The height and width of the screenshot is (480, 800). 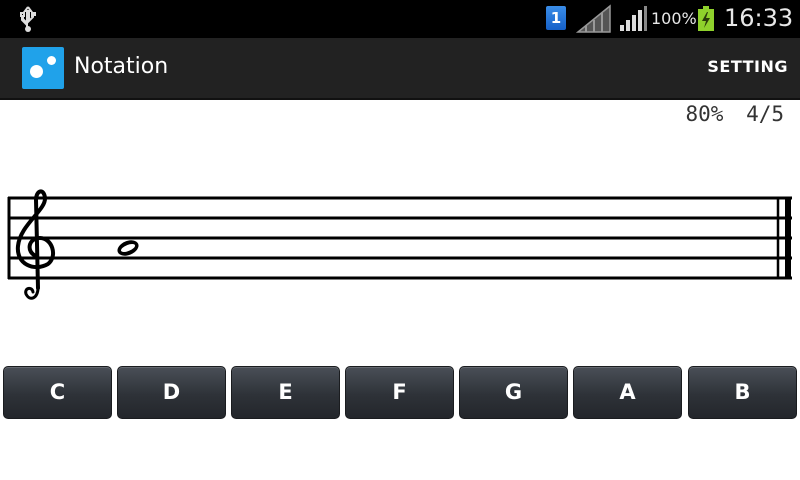 What do you see at coordinates (35, 244) in the screenshot?
I see `treble-clef-icon` at bounding box center [35, 244].